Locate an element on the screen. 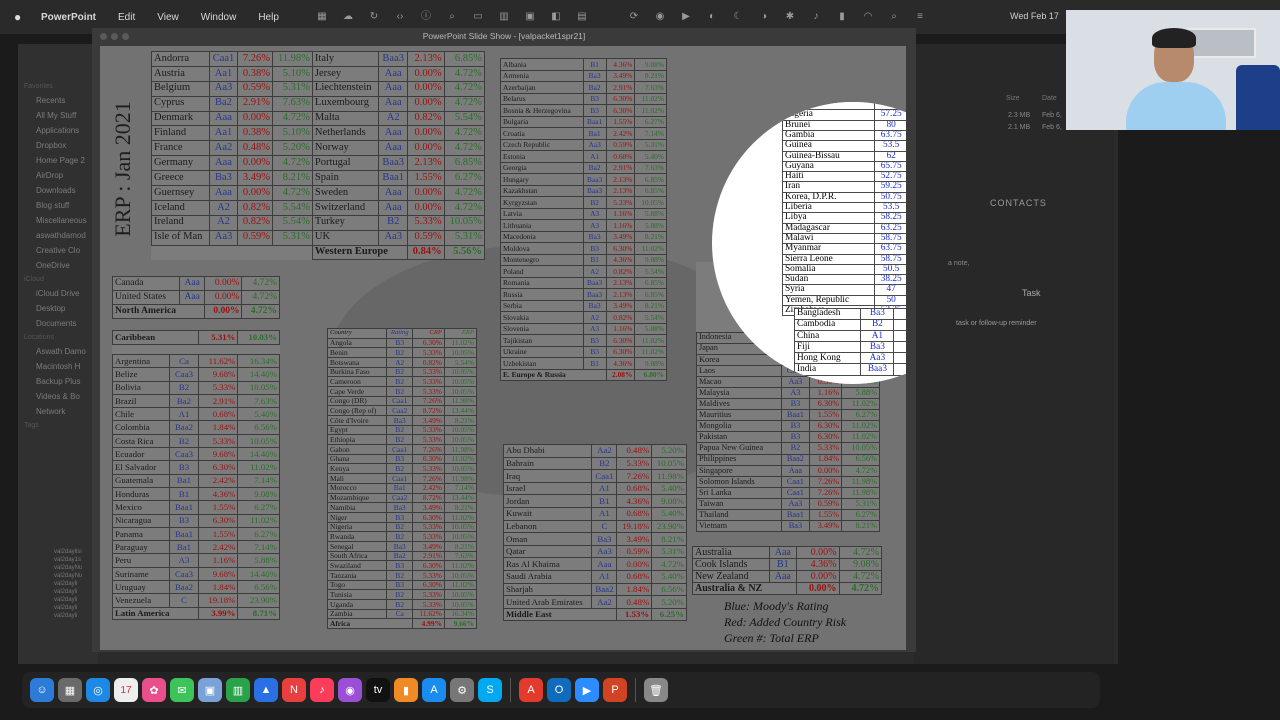  sidebar-item-aswathdamod: aswathdamod is located at coordinates (58, 235).